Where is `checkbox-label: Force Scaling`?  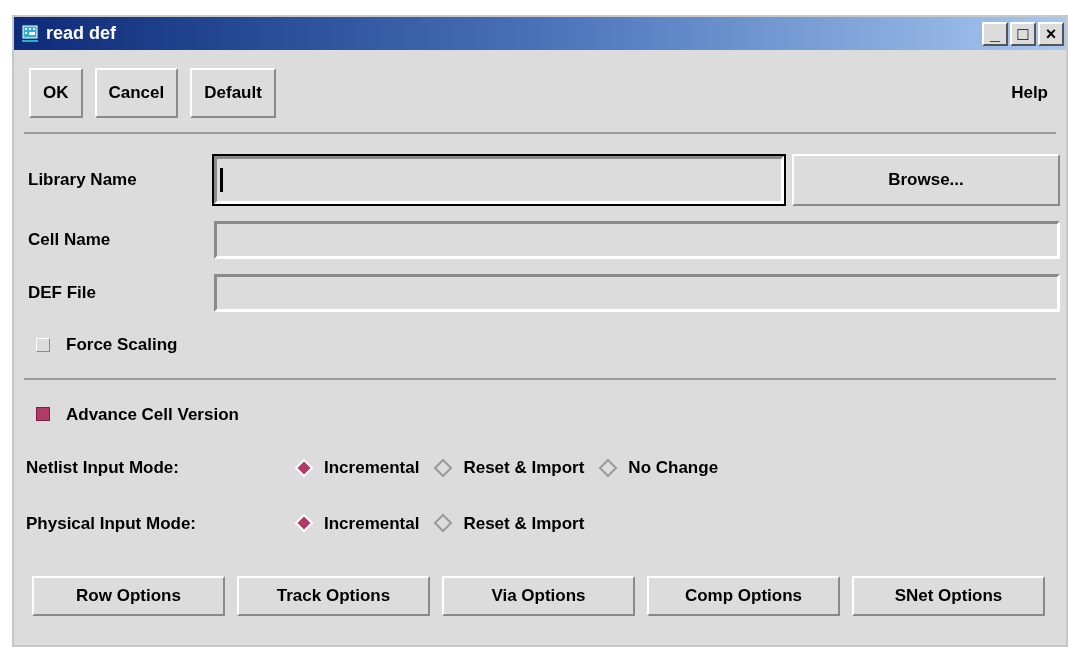 checkbox-label: Force Scaling is located at coordinates (122, 345).